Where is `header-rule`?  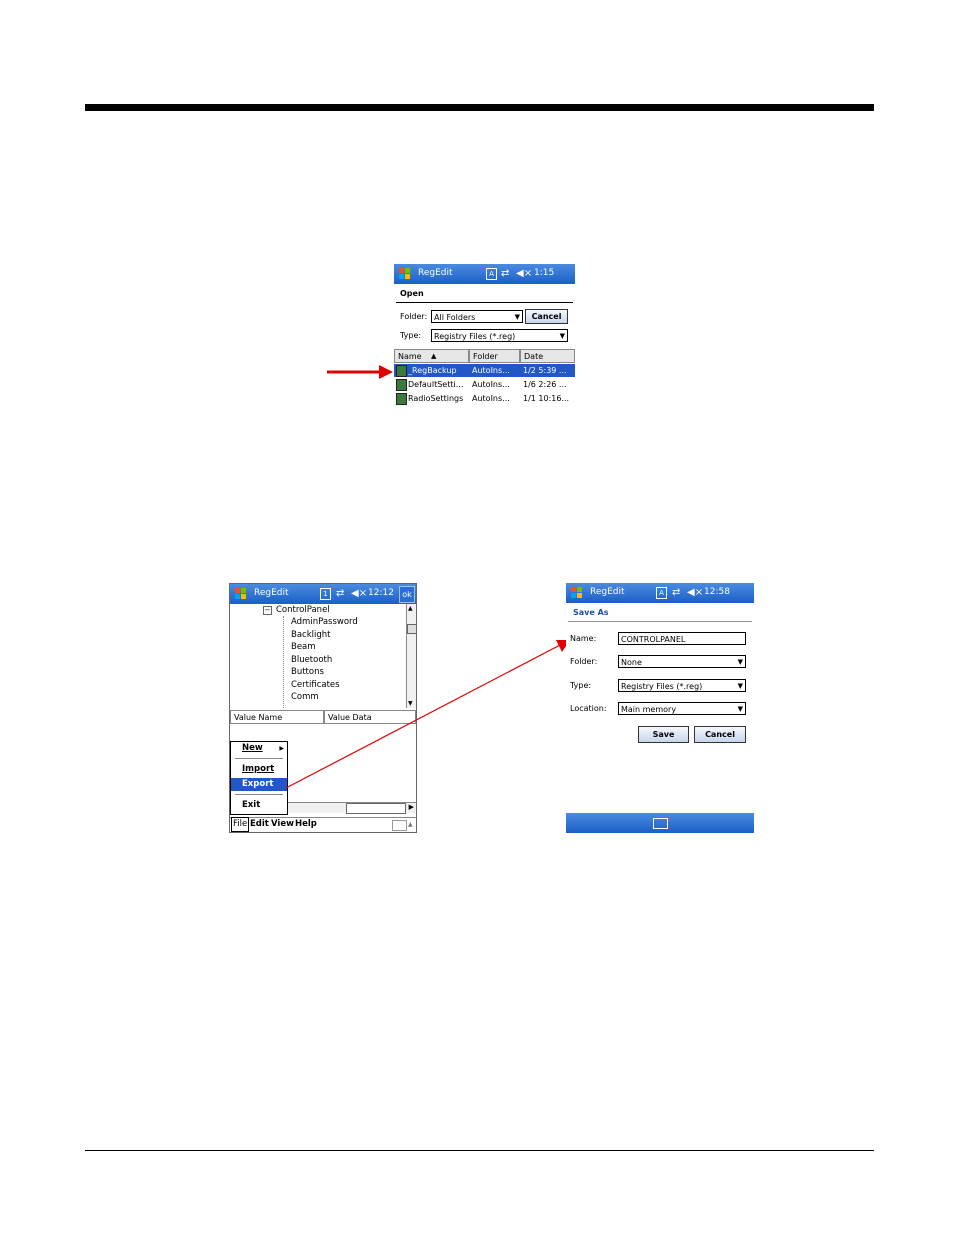
header-rule is located at coordinates (479, 107).